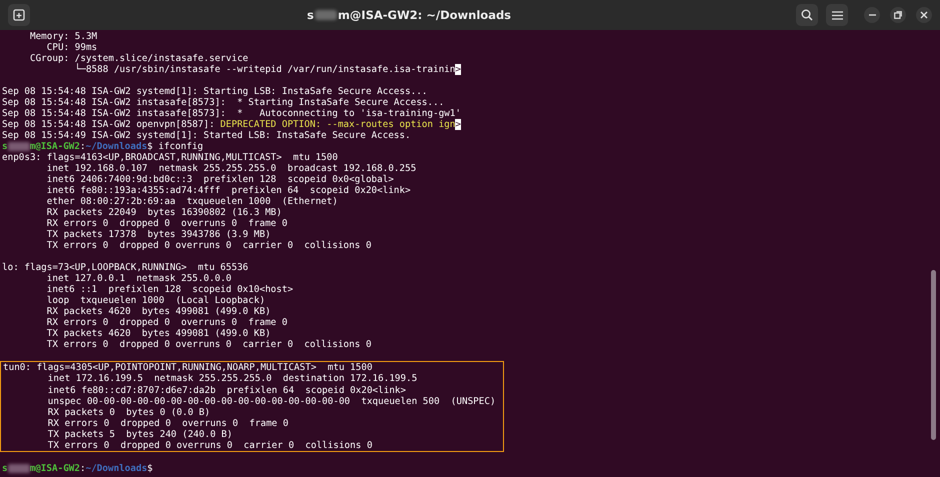  I want to click on terminal-line: Sep 08 15:54:49 ISA-GW2 systemd[1]: Started LSB: InstaSafe Secure Access., so click(207, 136).